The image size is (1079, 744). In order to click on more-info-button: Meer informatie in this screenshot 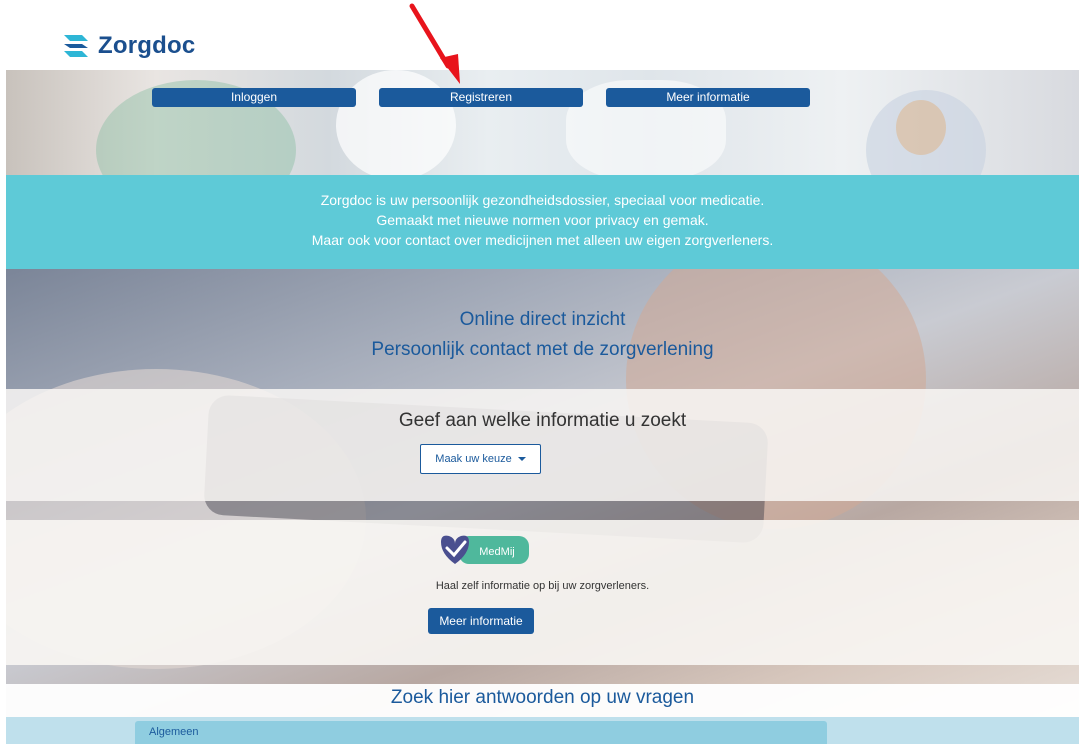, I will do `click(481, 621)`.